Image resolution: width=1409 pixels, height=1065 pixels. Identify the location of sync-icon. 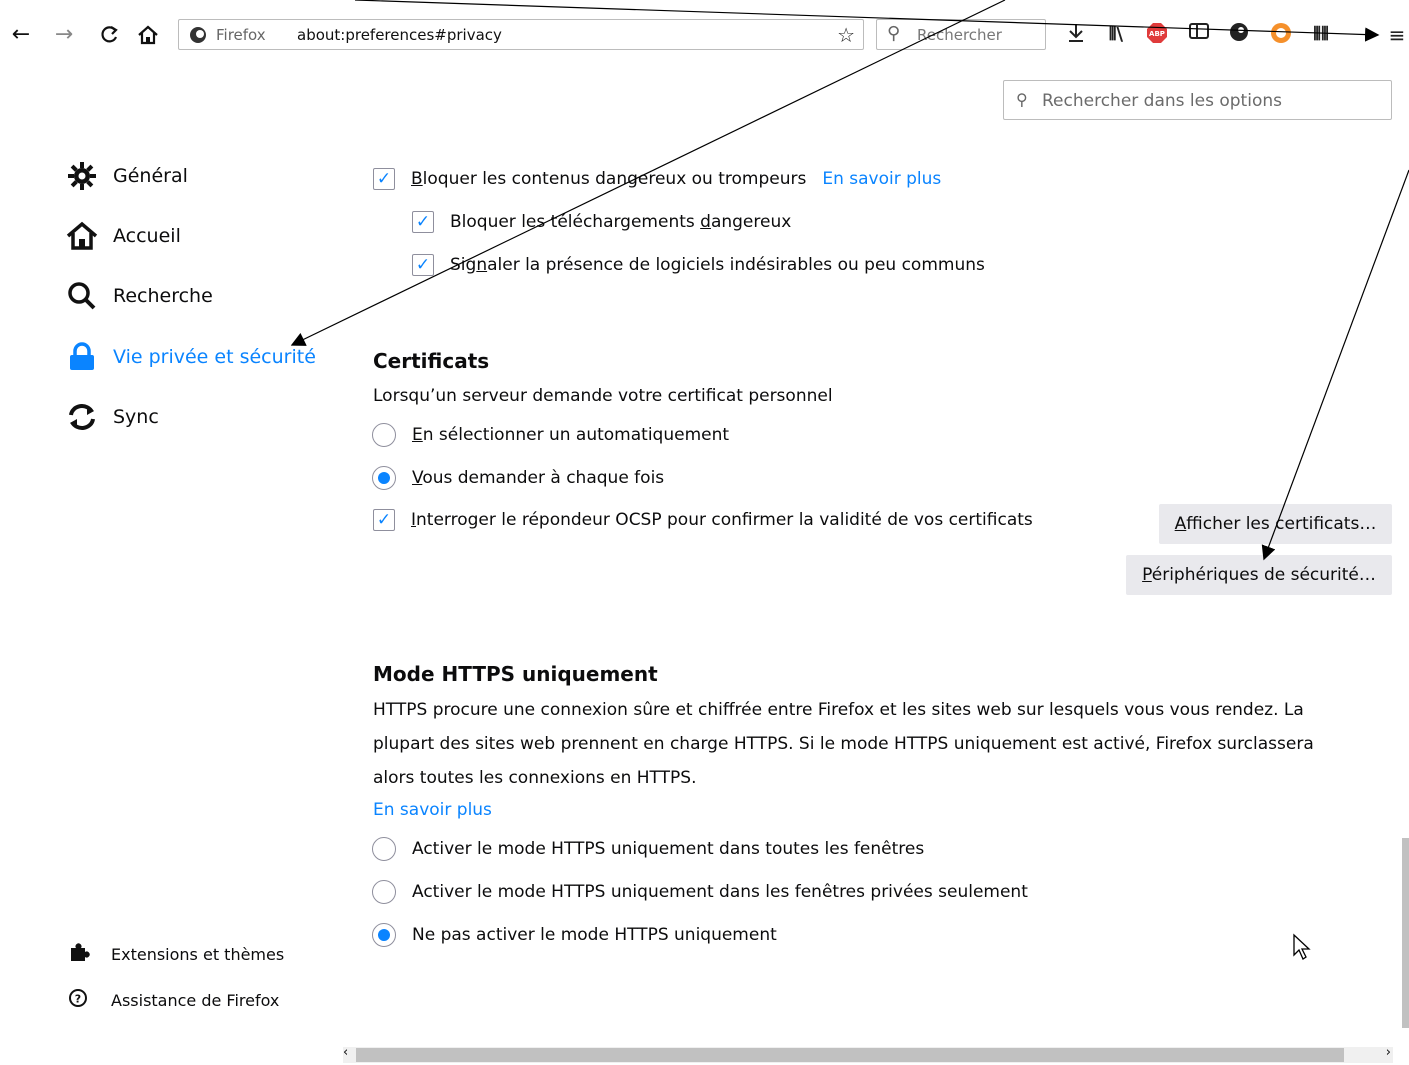
(83, 417).